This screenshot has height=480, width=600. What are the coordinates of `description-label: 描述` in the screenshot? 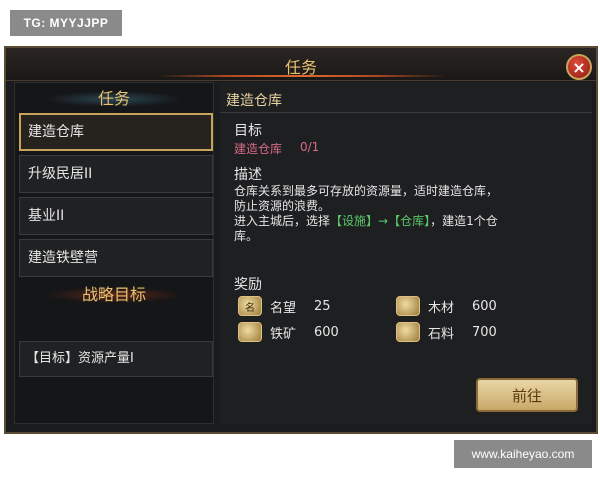 It's located at (248, 175).